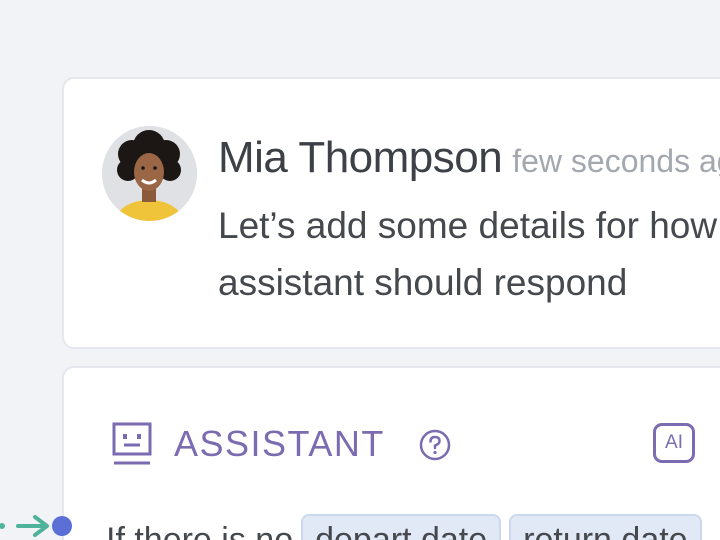  Describe the element at coordinates (605, 527) in the screenshot. I see `variable-chip-return-date: return date` at that location.